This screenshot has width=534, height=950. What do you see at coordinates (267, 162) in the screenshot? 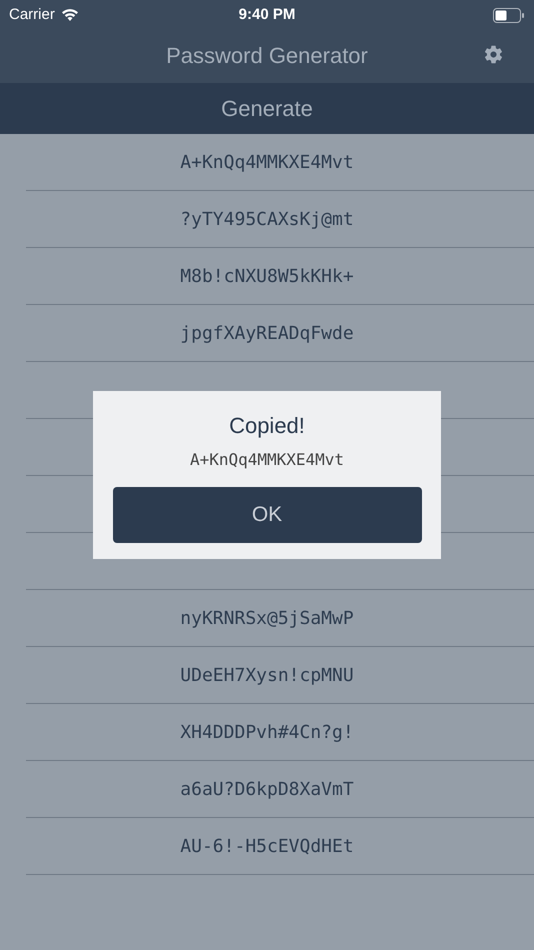
I see `password-text: A+KnQq4MMKXE4Mvt` at bounding box center [267, 162].